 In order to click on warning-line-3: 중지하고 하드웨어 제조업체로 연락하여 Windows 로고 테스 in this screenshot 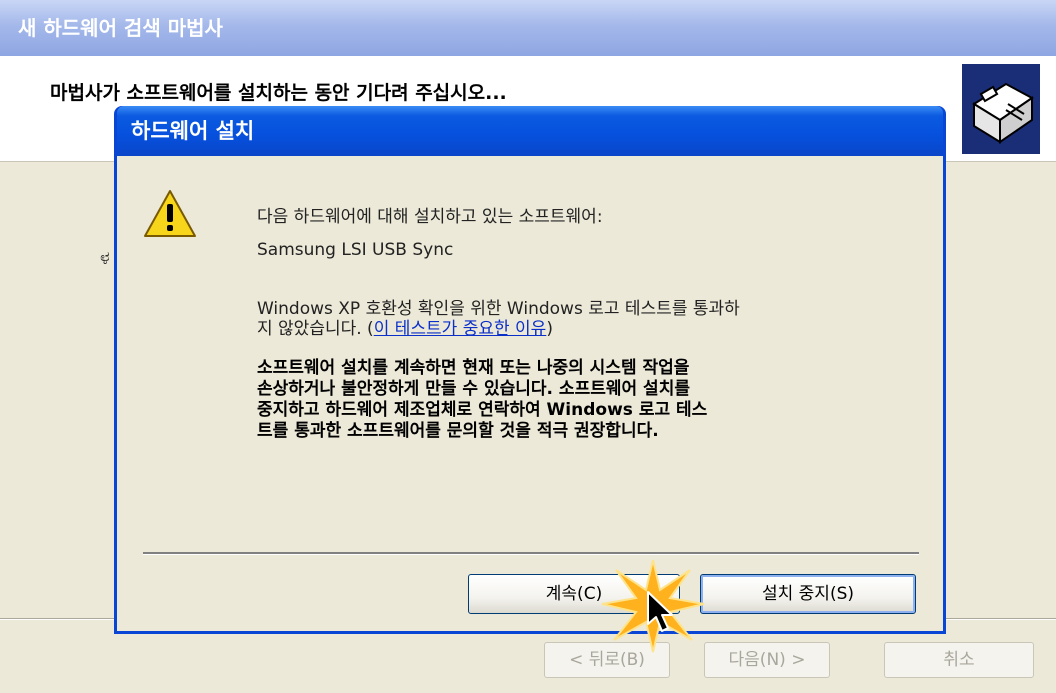, I will do `click(482, 410)`.